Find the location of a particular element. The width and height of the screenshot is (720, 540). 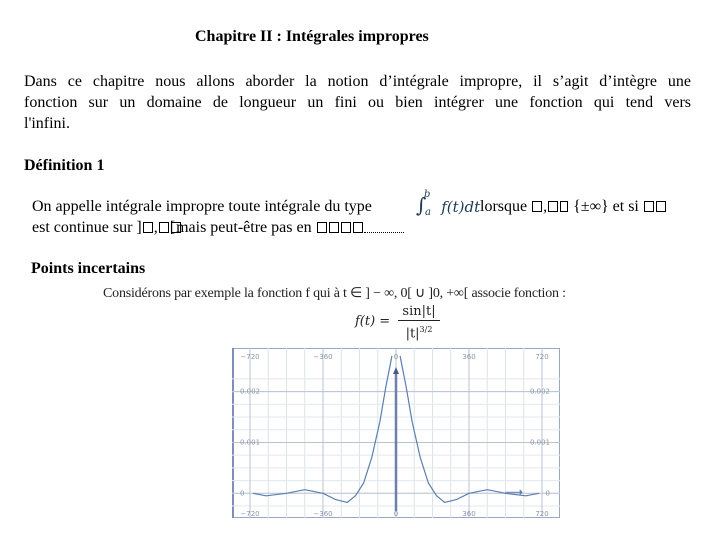

y-tick-label-right: 0.001 is located at coordinates (540, 442).